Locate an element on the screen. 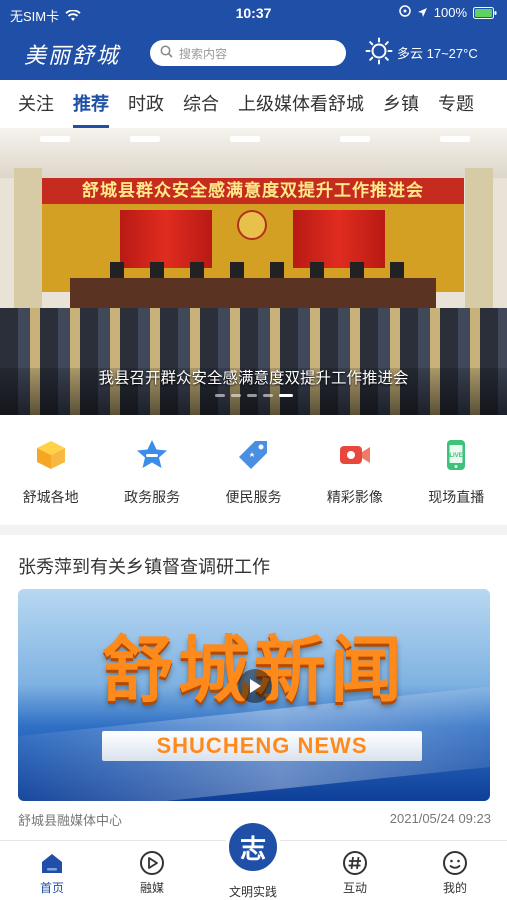  nav-interaction: 互动 is located at coordinates (355, 872).